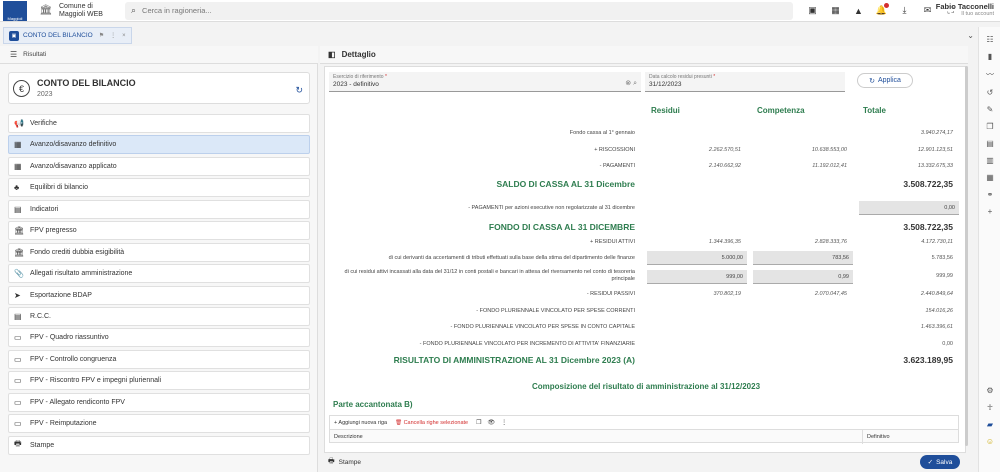  What do you see at coordinates (876, 437) in the screenshot?
I see `col-definitivo: Definitivo` at bounding box center [876, 437].